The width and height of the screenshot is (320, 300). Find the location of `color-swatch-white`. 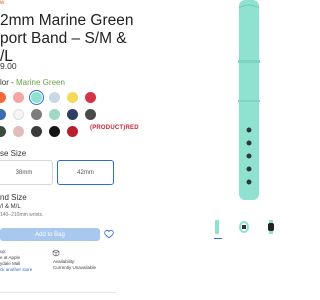

color-swatch-white is located at coordinates (18, 114).